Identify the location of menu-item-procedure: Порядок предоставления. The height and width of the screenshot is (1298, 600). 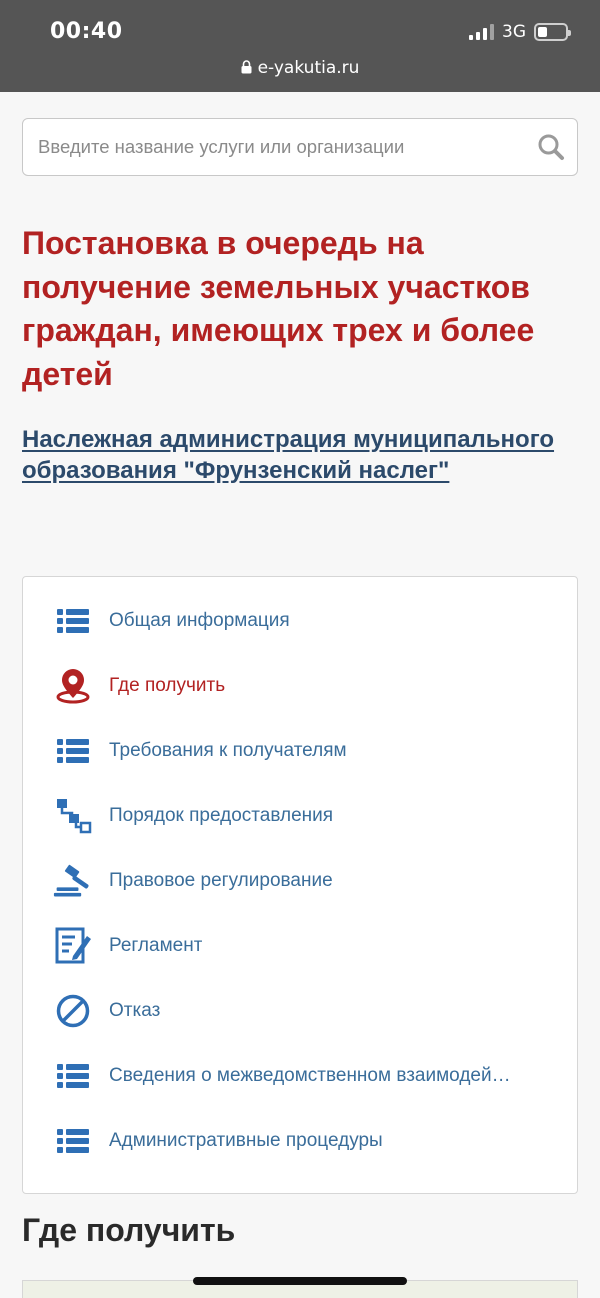
(300, 816).